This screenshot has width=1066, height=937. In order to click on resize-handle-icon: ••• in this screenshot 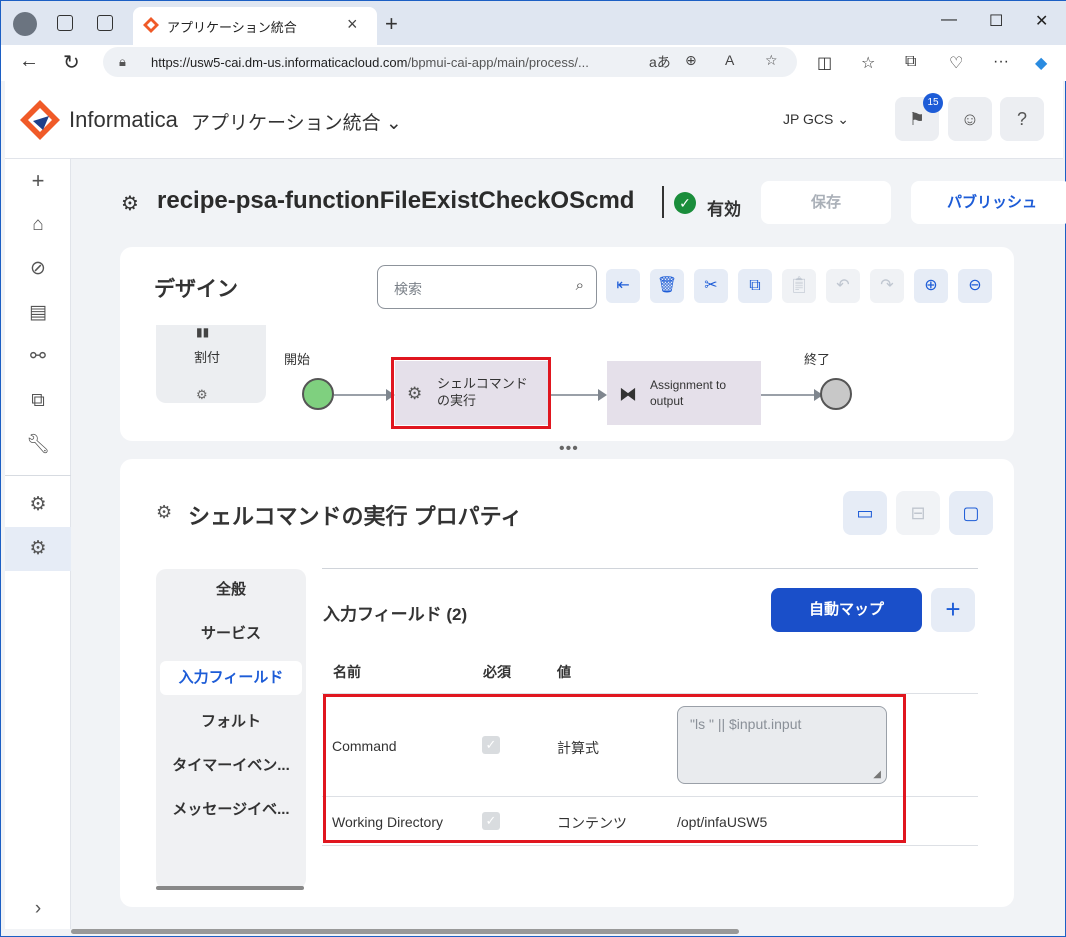, I will do `click(569, 449)`.